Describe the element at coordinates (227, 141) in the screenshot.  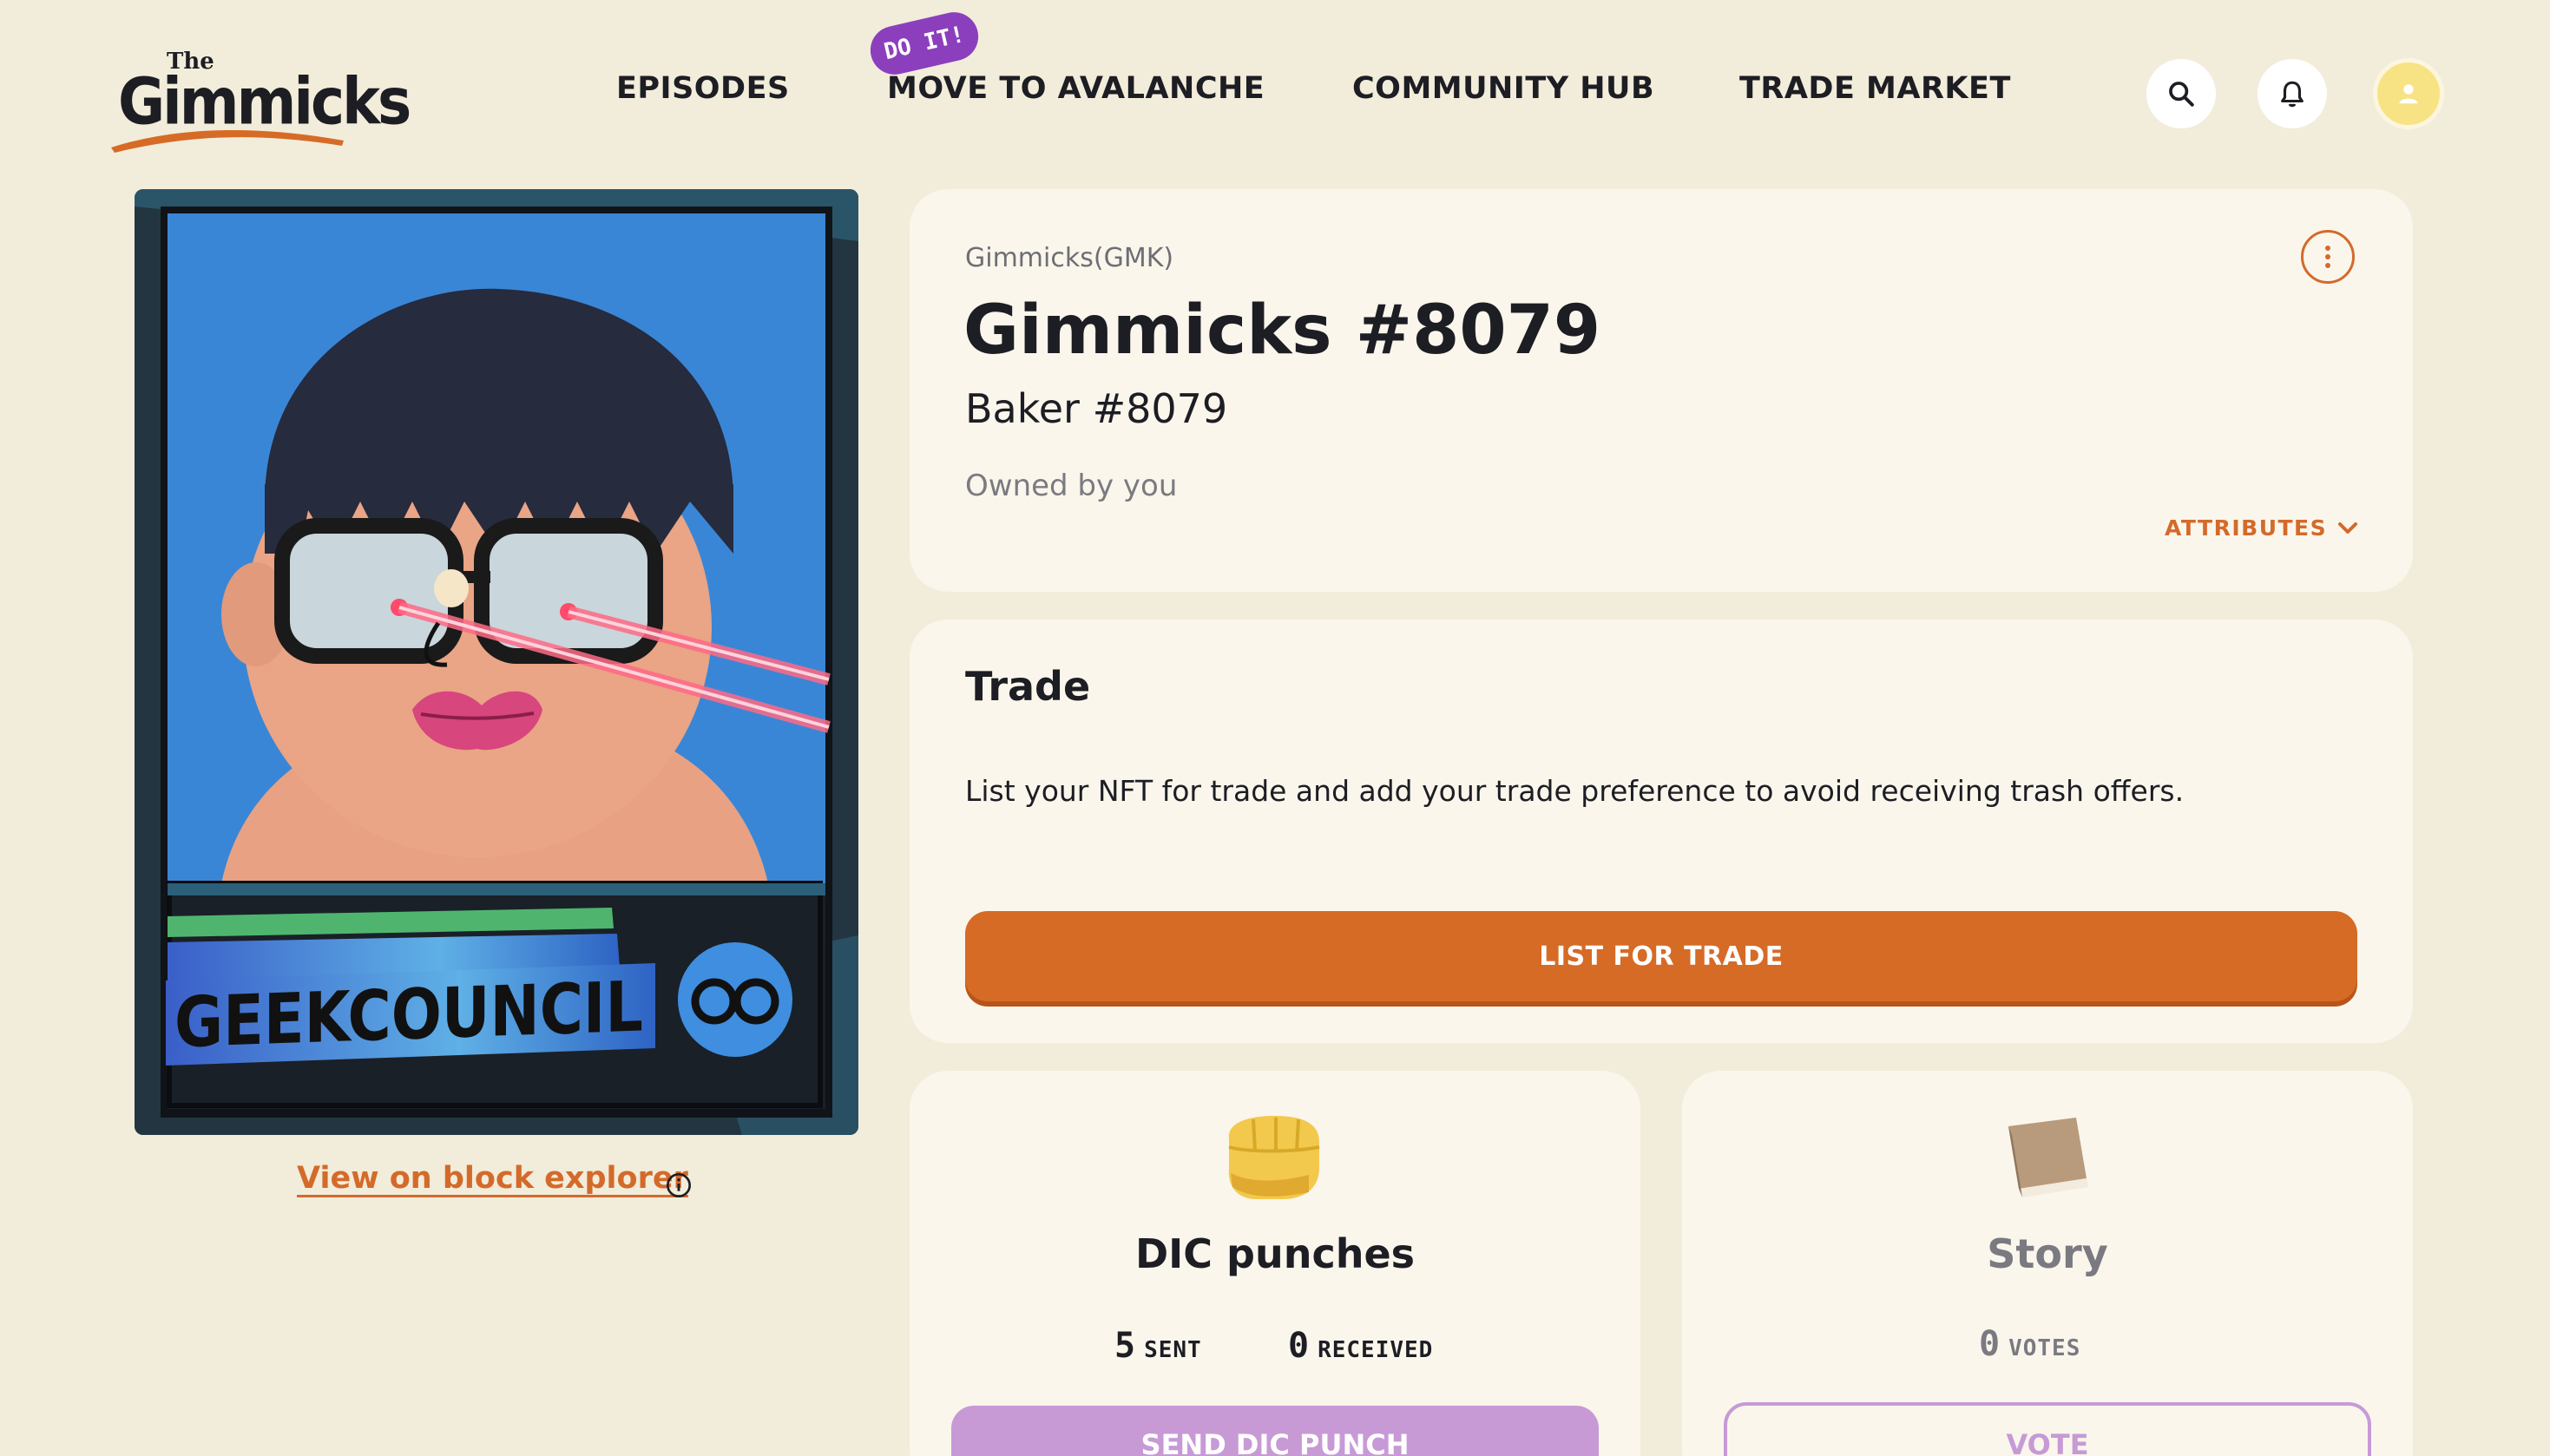
I see `logo-swoosh-icon` at that location.